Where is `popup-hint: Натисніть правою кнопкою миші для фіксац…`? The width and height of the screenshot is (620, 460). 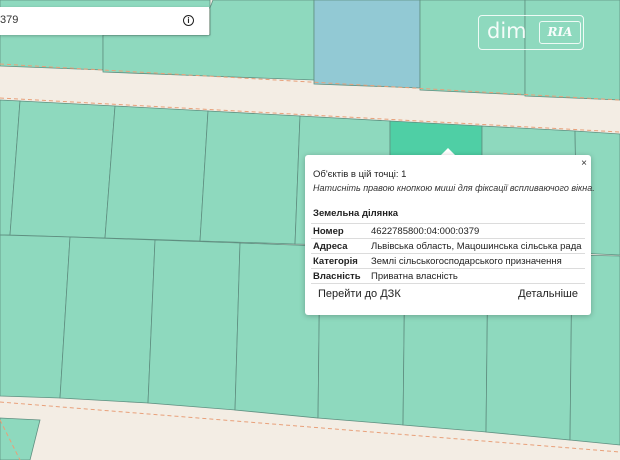
popup-hint: Натисніть правою кнопкою миші для фіксац… is located at coordinates (454, 188).